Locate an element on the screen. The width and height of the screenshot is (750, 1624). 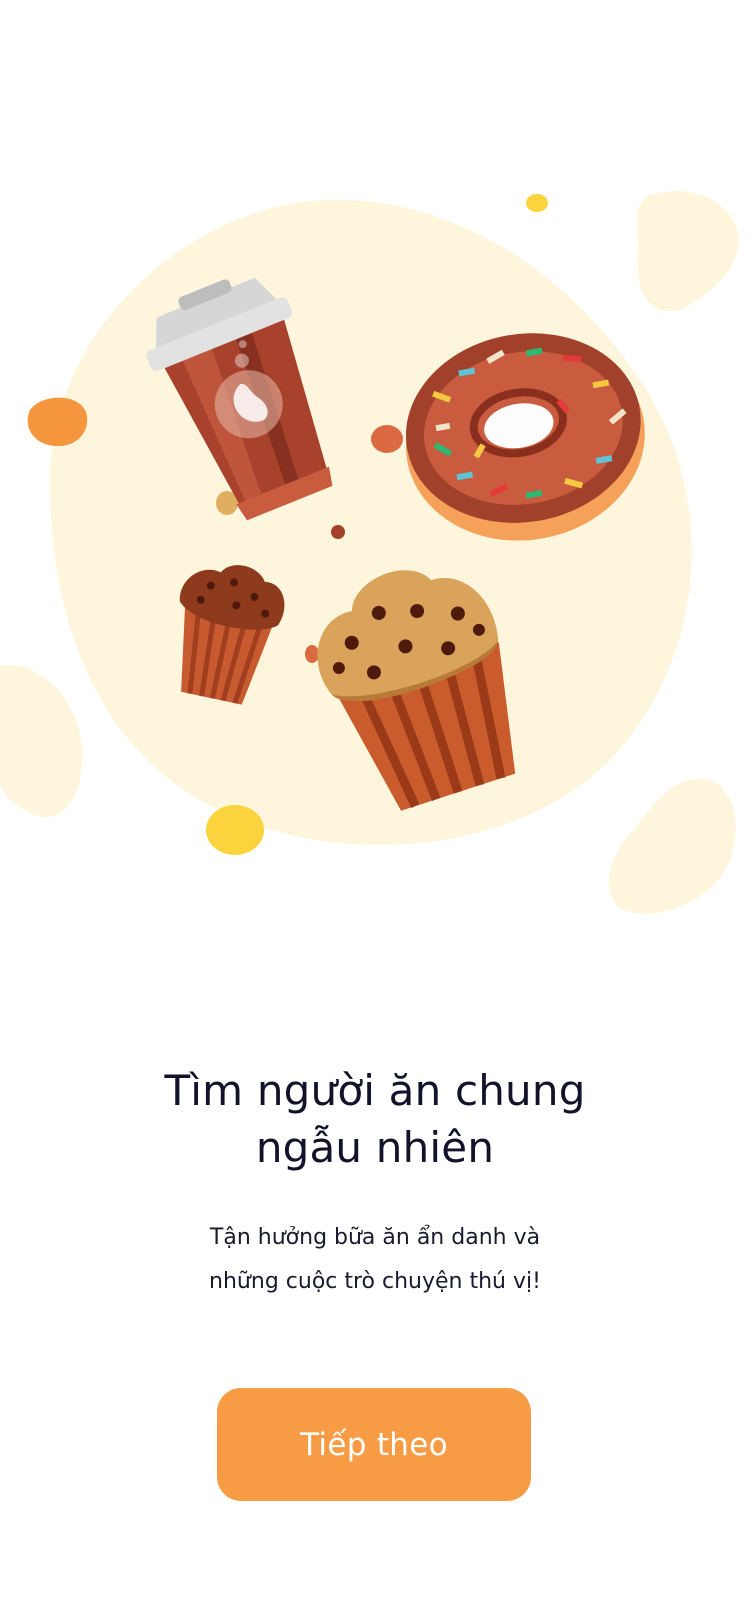
decor-blob-top-right is located at coordinates (688, 251).